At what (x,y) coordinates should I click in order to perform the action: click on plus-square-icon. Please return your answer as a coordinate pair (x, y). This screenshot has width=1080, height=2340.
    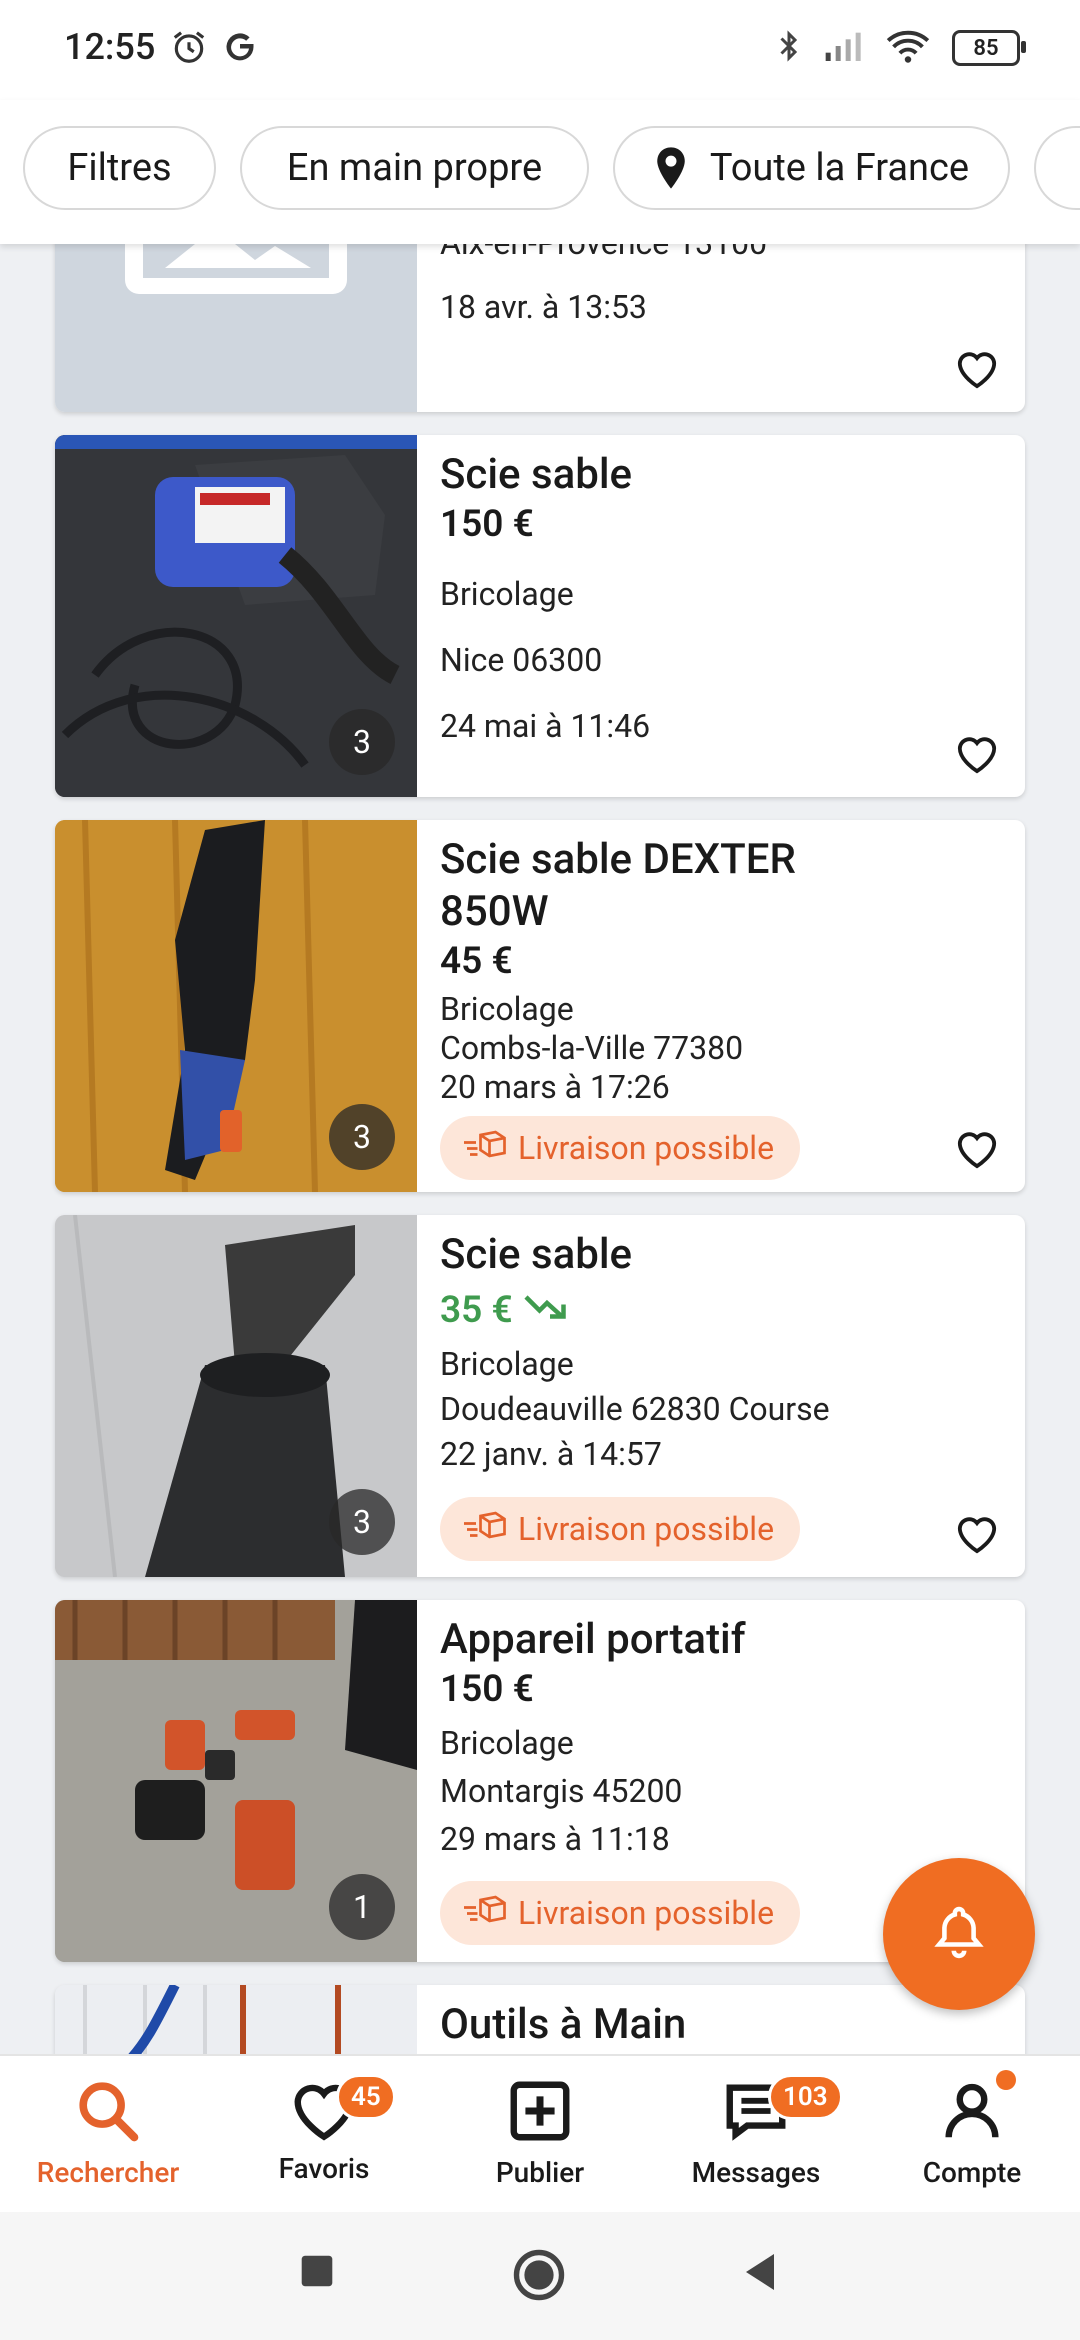
    Looking at the image, I should click on (540, 2113).